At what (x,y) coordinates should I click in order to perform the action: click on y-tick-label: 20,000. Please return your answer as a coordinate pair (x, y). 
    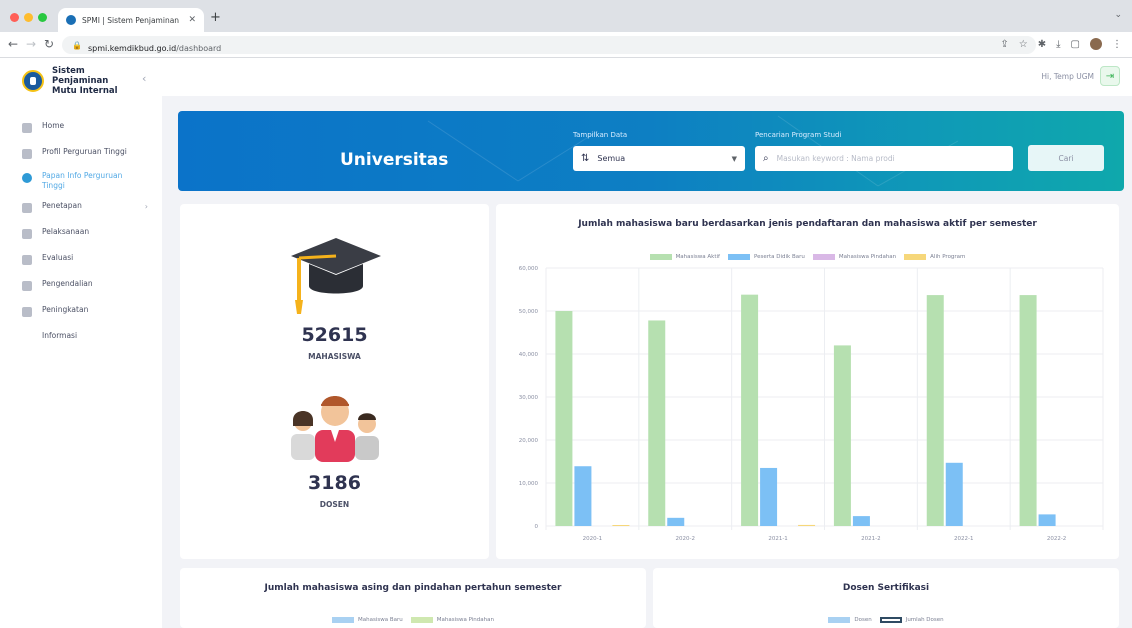
    Looking at the image, I should click on (529, 441).